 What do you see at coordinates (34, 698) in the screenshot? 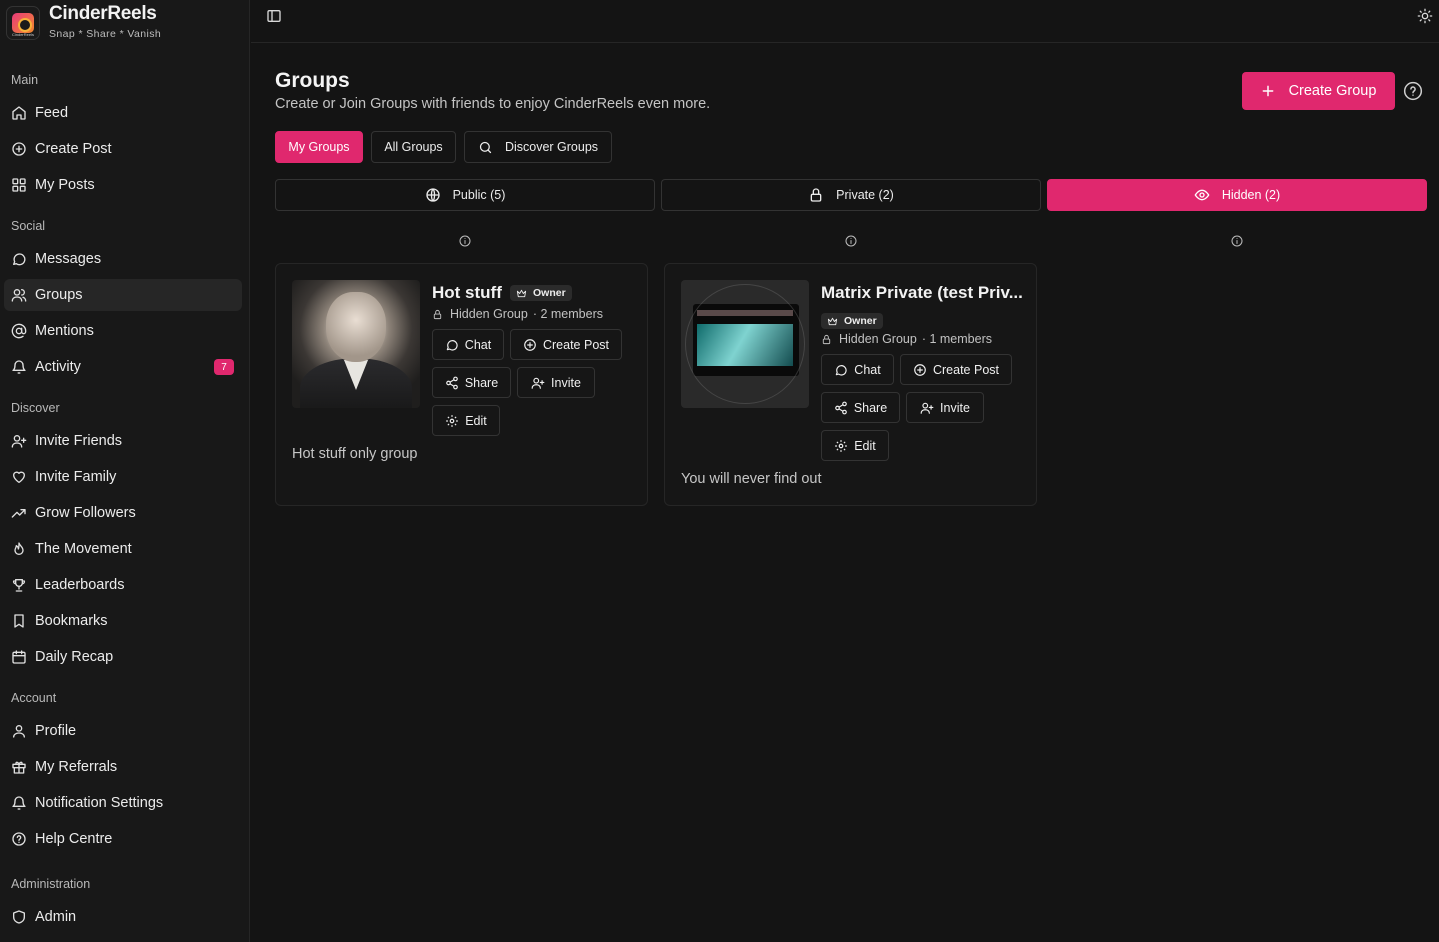
I see `section-account: Account` at bounding box center [34, 698].